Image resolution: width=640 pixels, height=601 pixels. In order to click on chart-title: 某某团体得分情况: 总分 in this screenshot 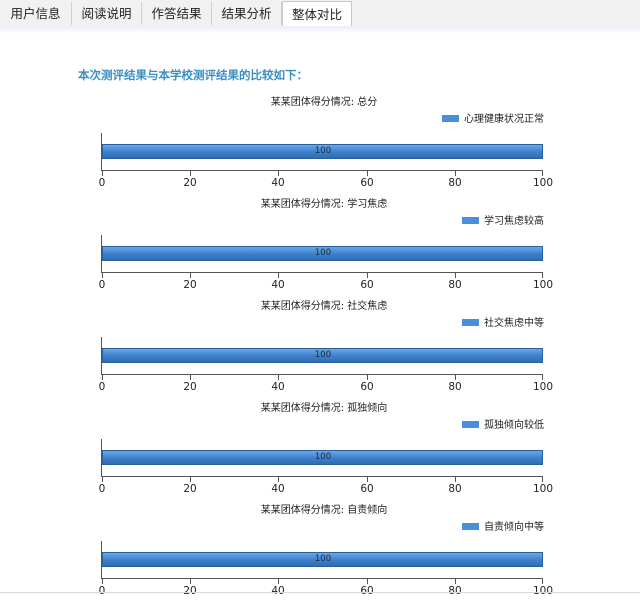, I will do `click(324, 102)`.